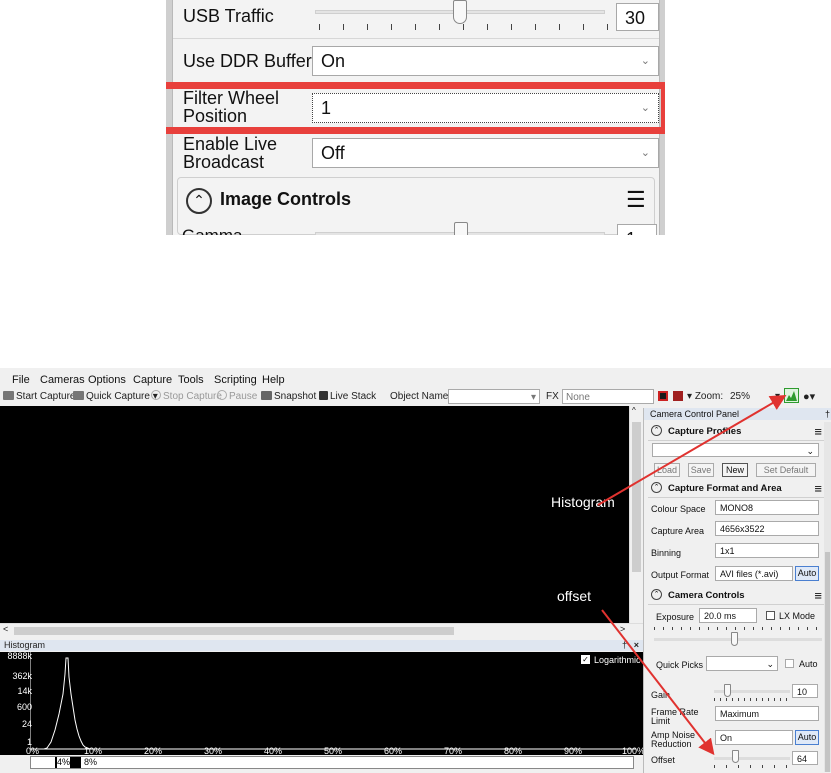 Image resolution: width=831 pixels, height=773 pixels. Describe the element at coordinates (692, 575) in the screenshot. I see `annotation-arrows` at that location.